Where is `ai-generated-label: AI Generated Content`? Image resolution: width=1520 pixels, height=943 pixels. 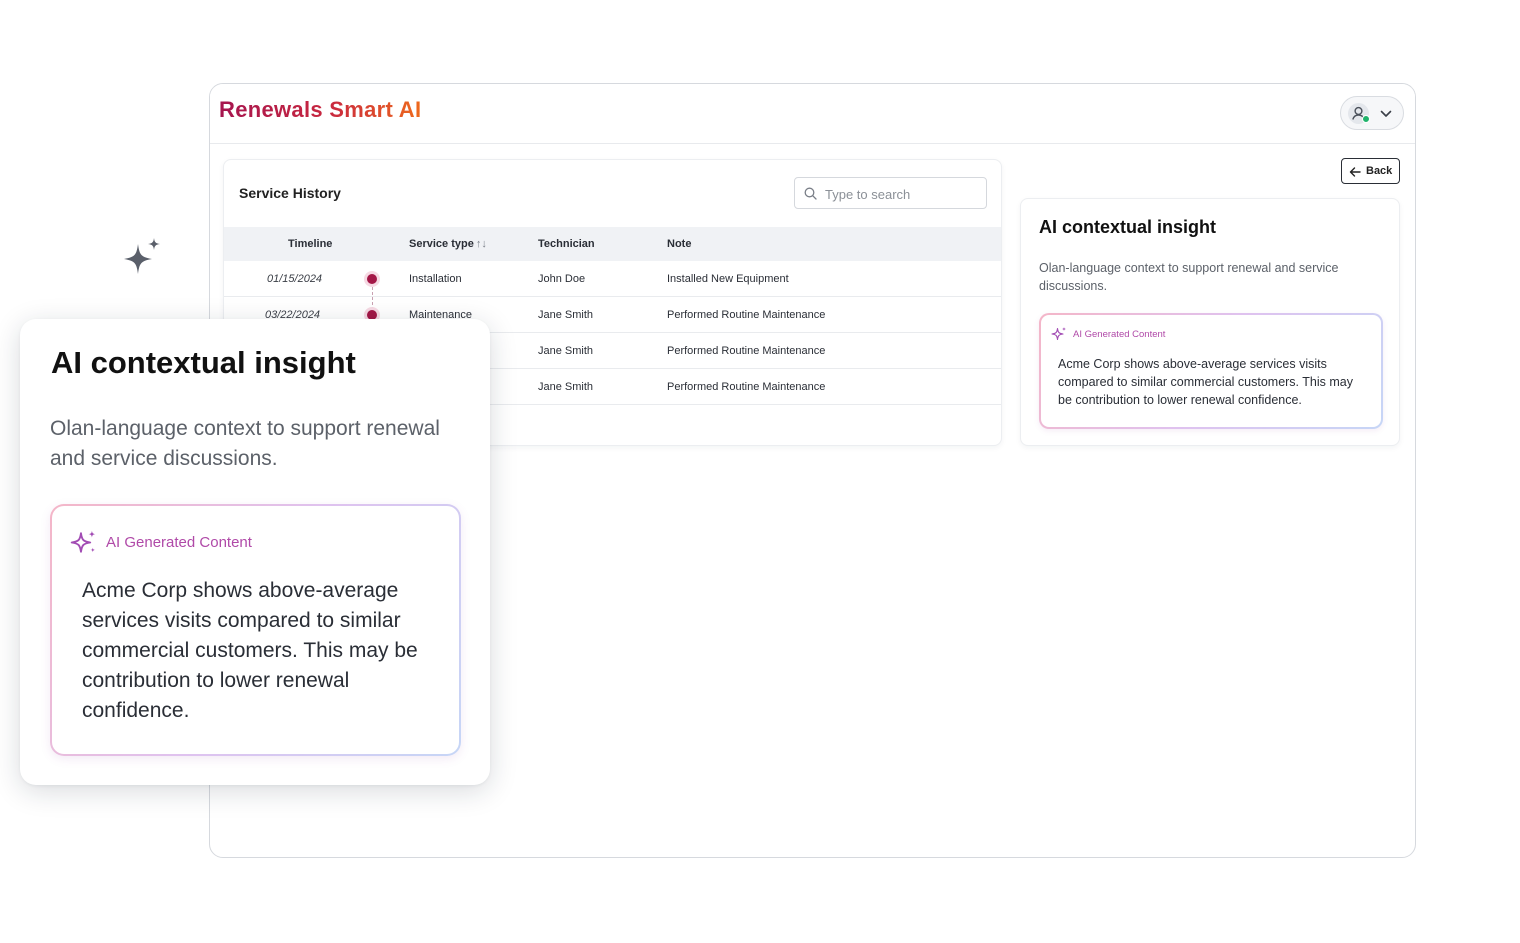
ai-generated-label: AI Generated Content is located at coordinates (1119, 334).